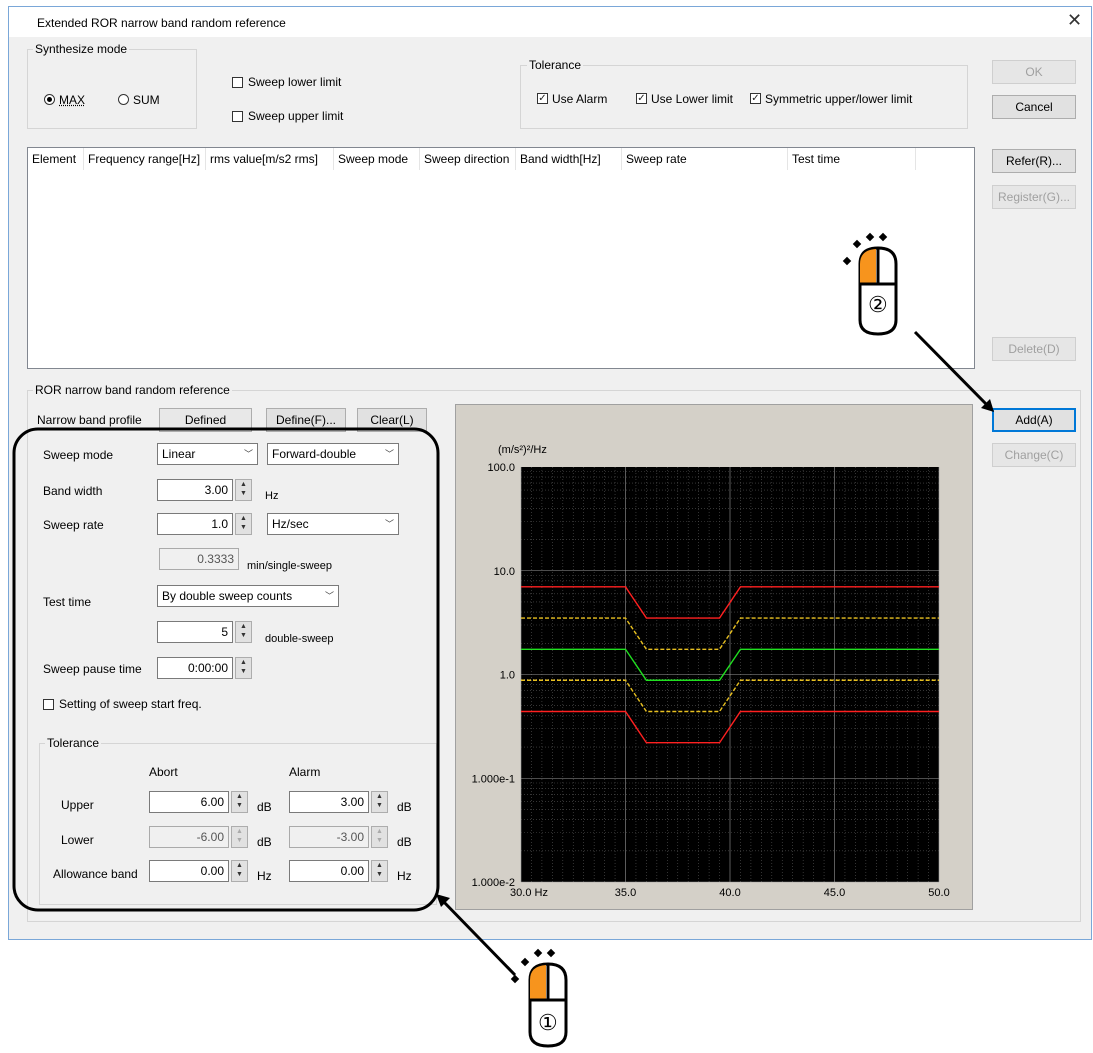 Image resolution: width=1093 pixels, height=1053 pixels. What do you see at coordinates (870, 284) in the screenshot?
I see `mouse-icon` at bounding box center [870, 284].